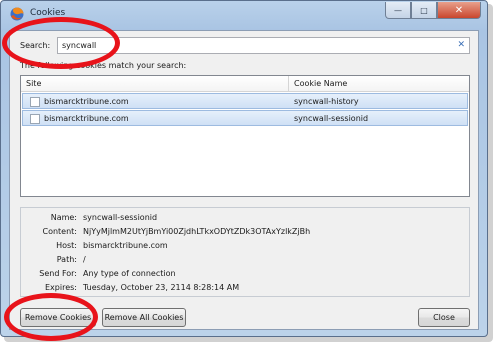  Describe the element at coordinates (79, 45) in the screenshot. I see `search-value: syncwall` at that location.